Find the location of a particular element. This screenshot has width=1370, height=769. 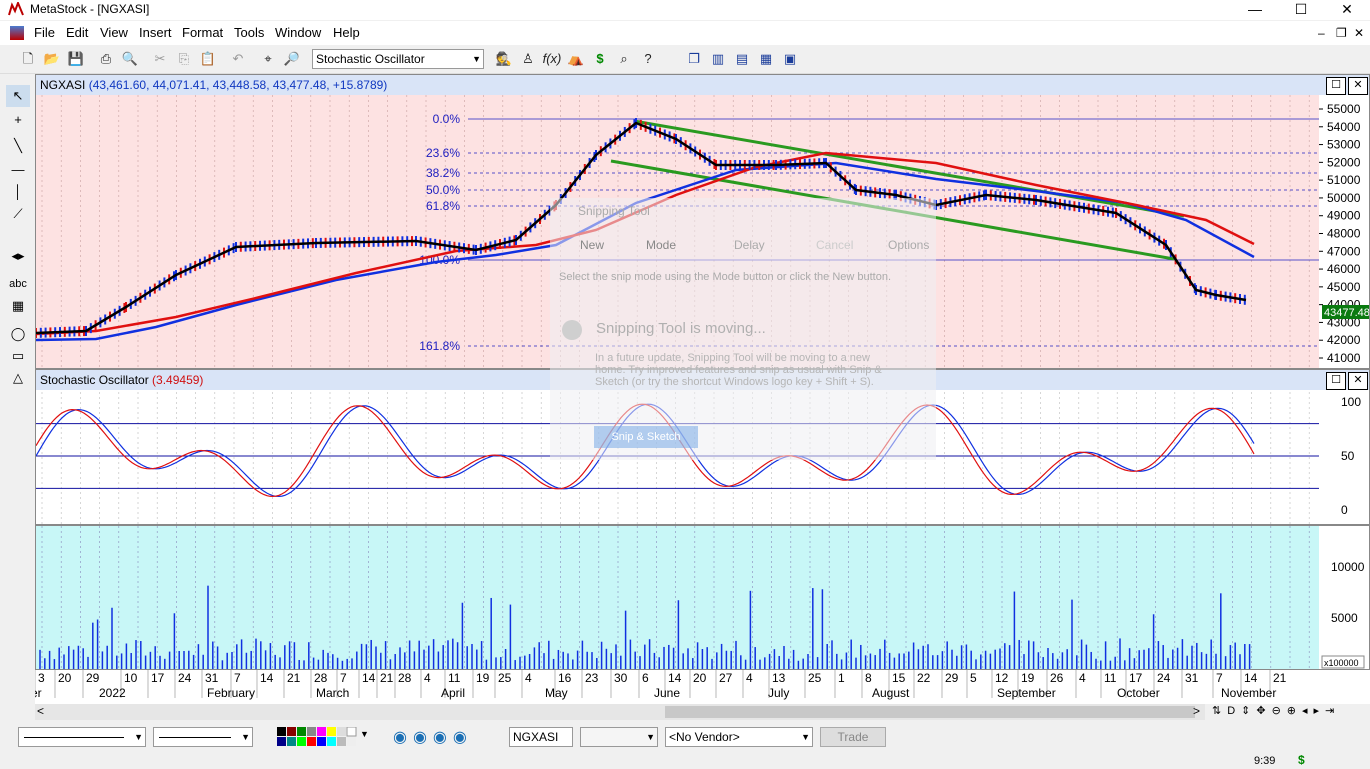

panel-maximize-icon: ☐ is located at coordinates (1336, 86).